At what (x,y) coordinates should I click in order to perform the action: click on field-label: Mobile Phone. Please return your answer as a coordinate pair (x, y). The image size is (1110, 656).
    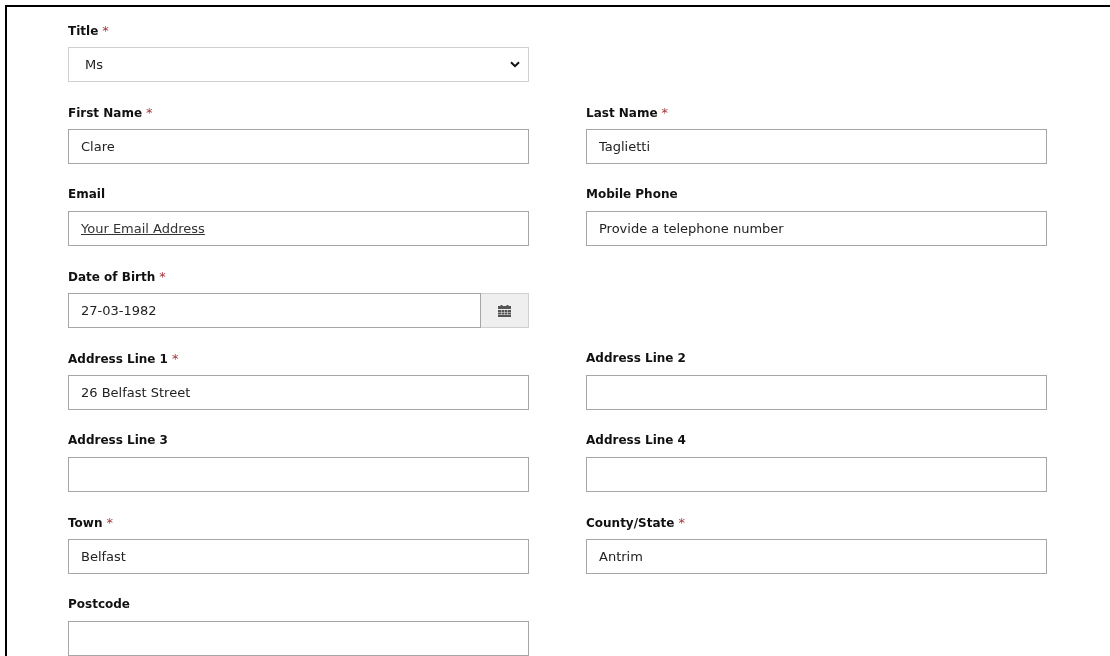
    Looking at the image, I should click on (632, 194).